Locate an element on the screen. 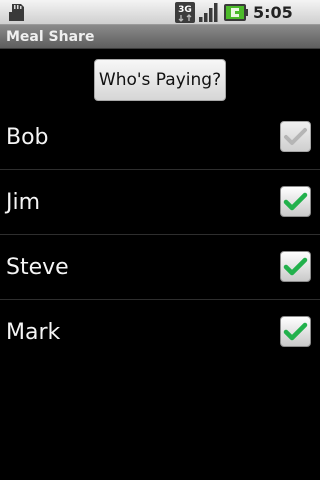  person-name: Mark is located at coordinates (33, 332).